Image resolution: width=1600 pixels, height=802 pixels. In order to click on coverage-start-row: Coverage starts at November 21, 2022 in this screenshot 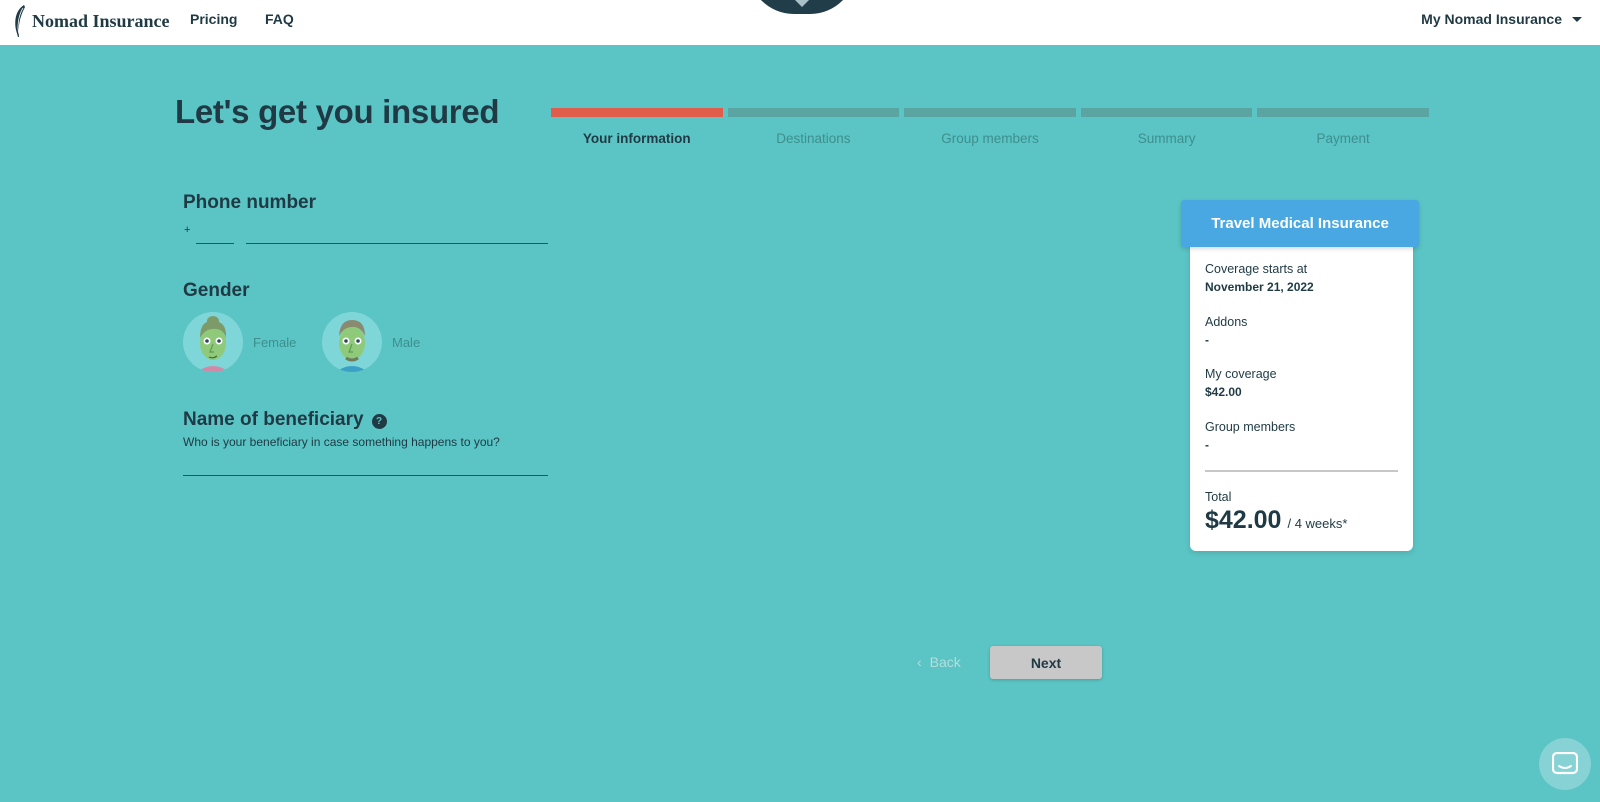, I will do `click(1259, 278)`.